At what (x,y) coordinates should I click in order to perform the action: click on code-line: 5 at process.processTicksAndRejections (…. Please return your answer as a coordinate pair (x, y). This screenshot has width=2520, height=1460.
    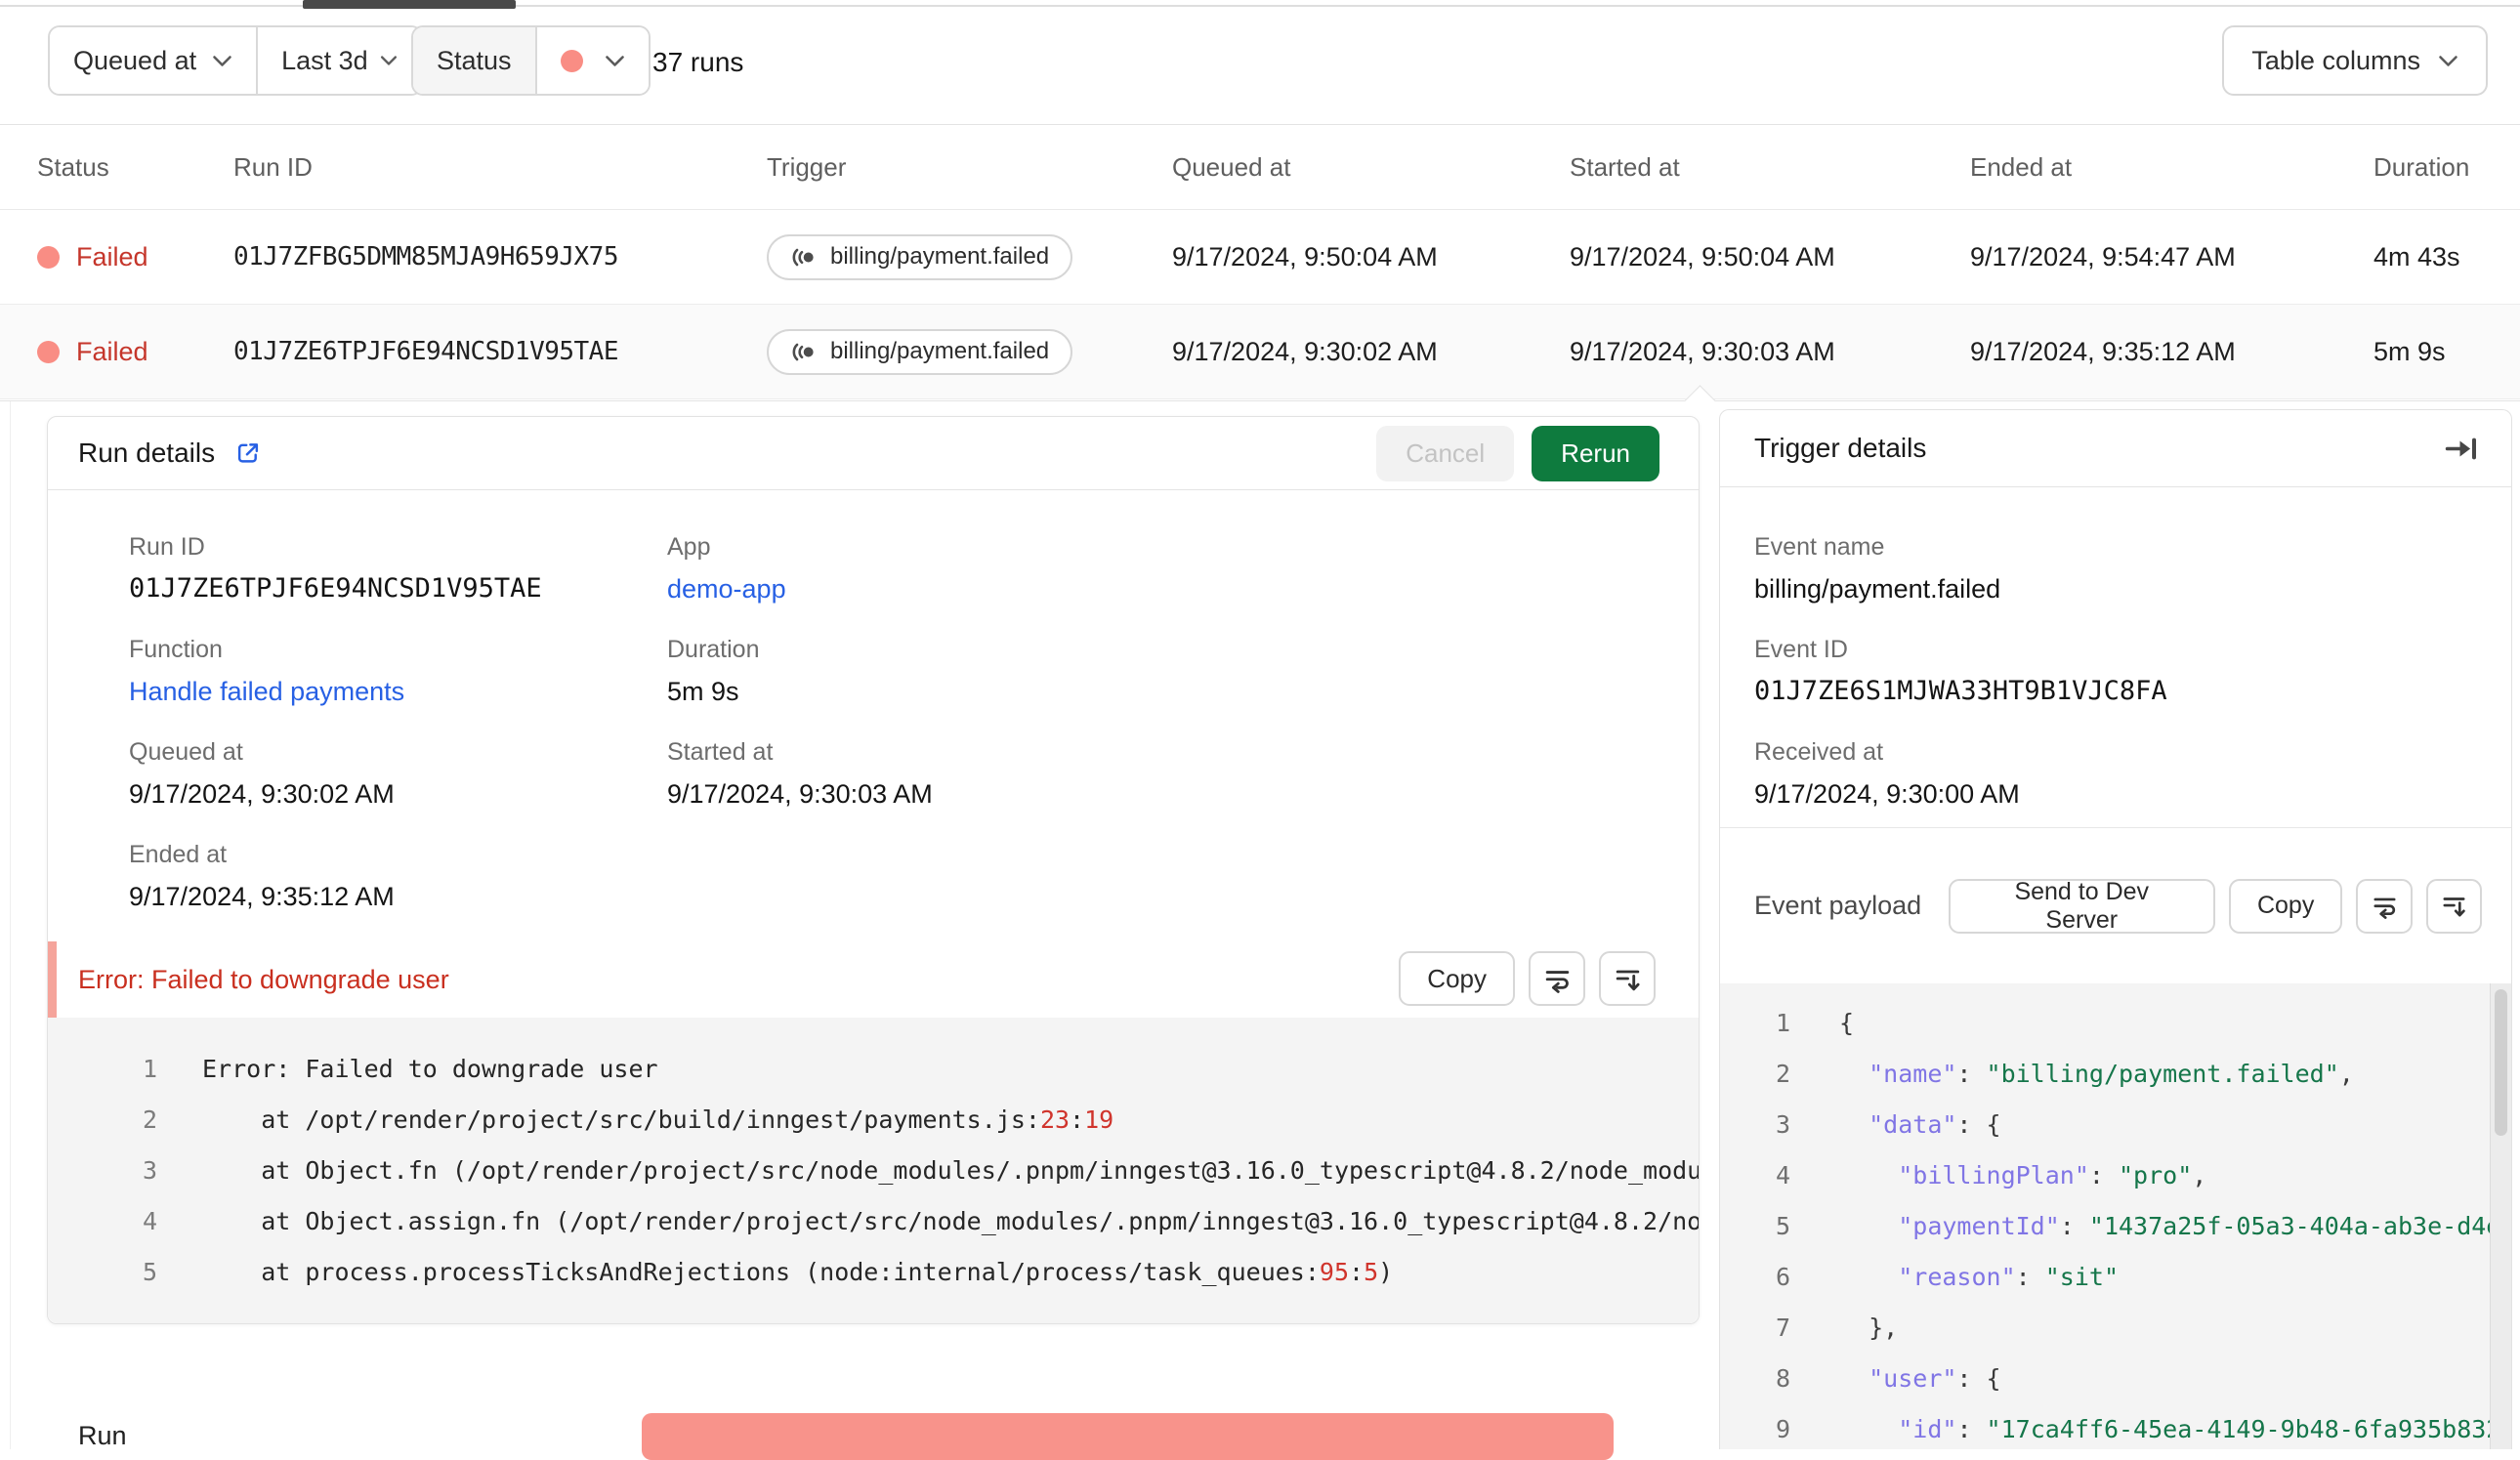
    Looking at the image, I should click on (768, 1271).